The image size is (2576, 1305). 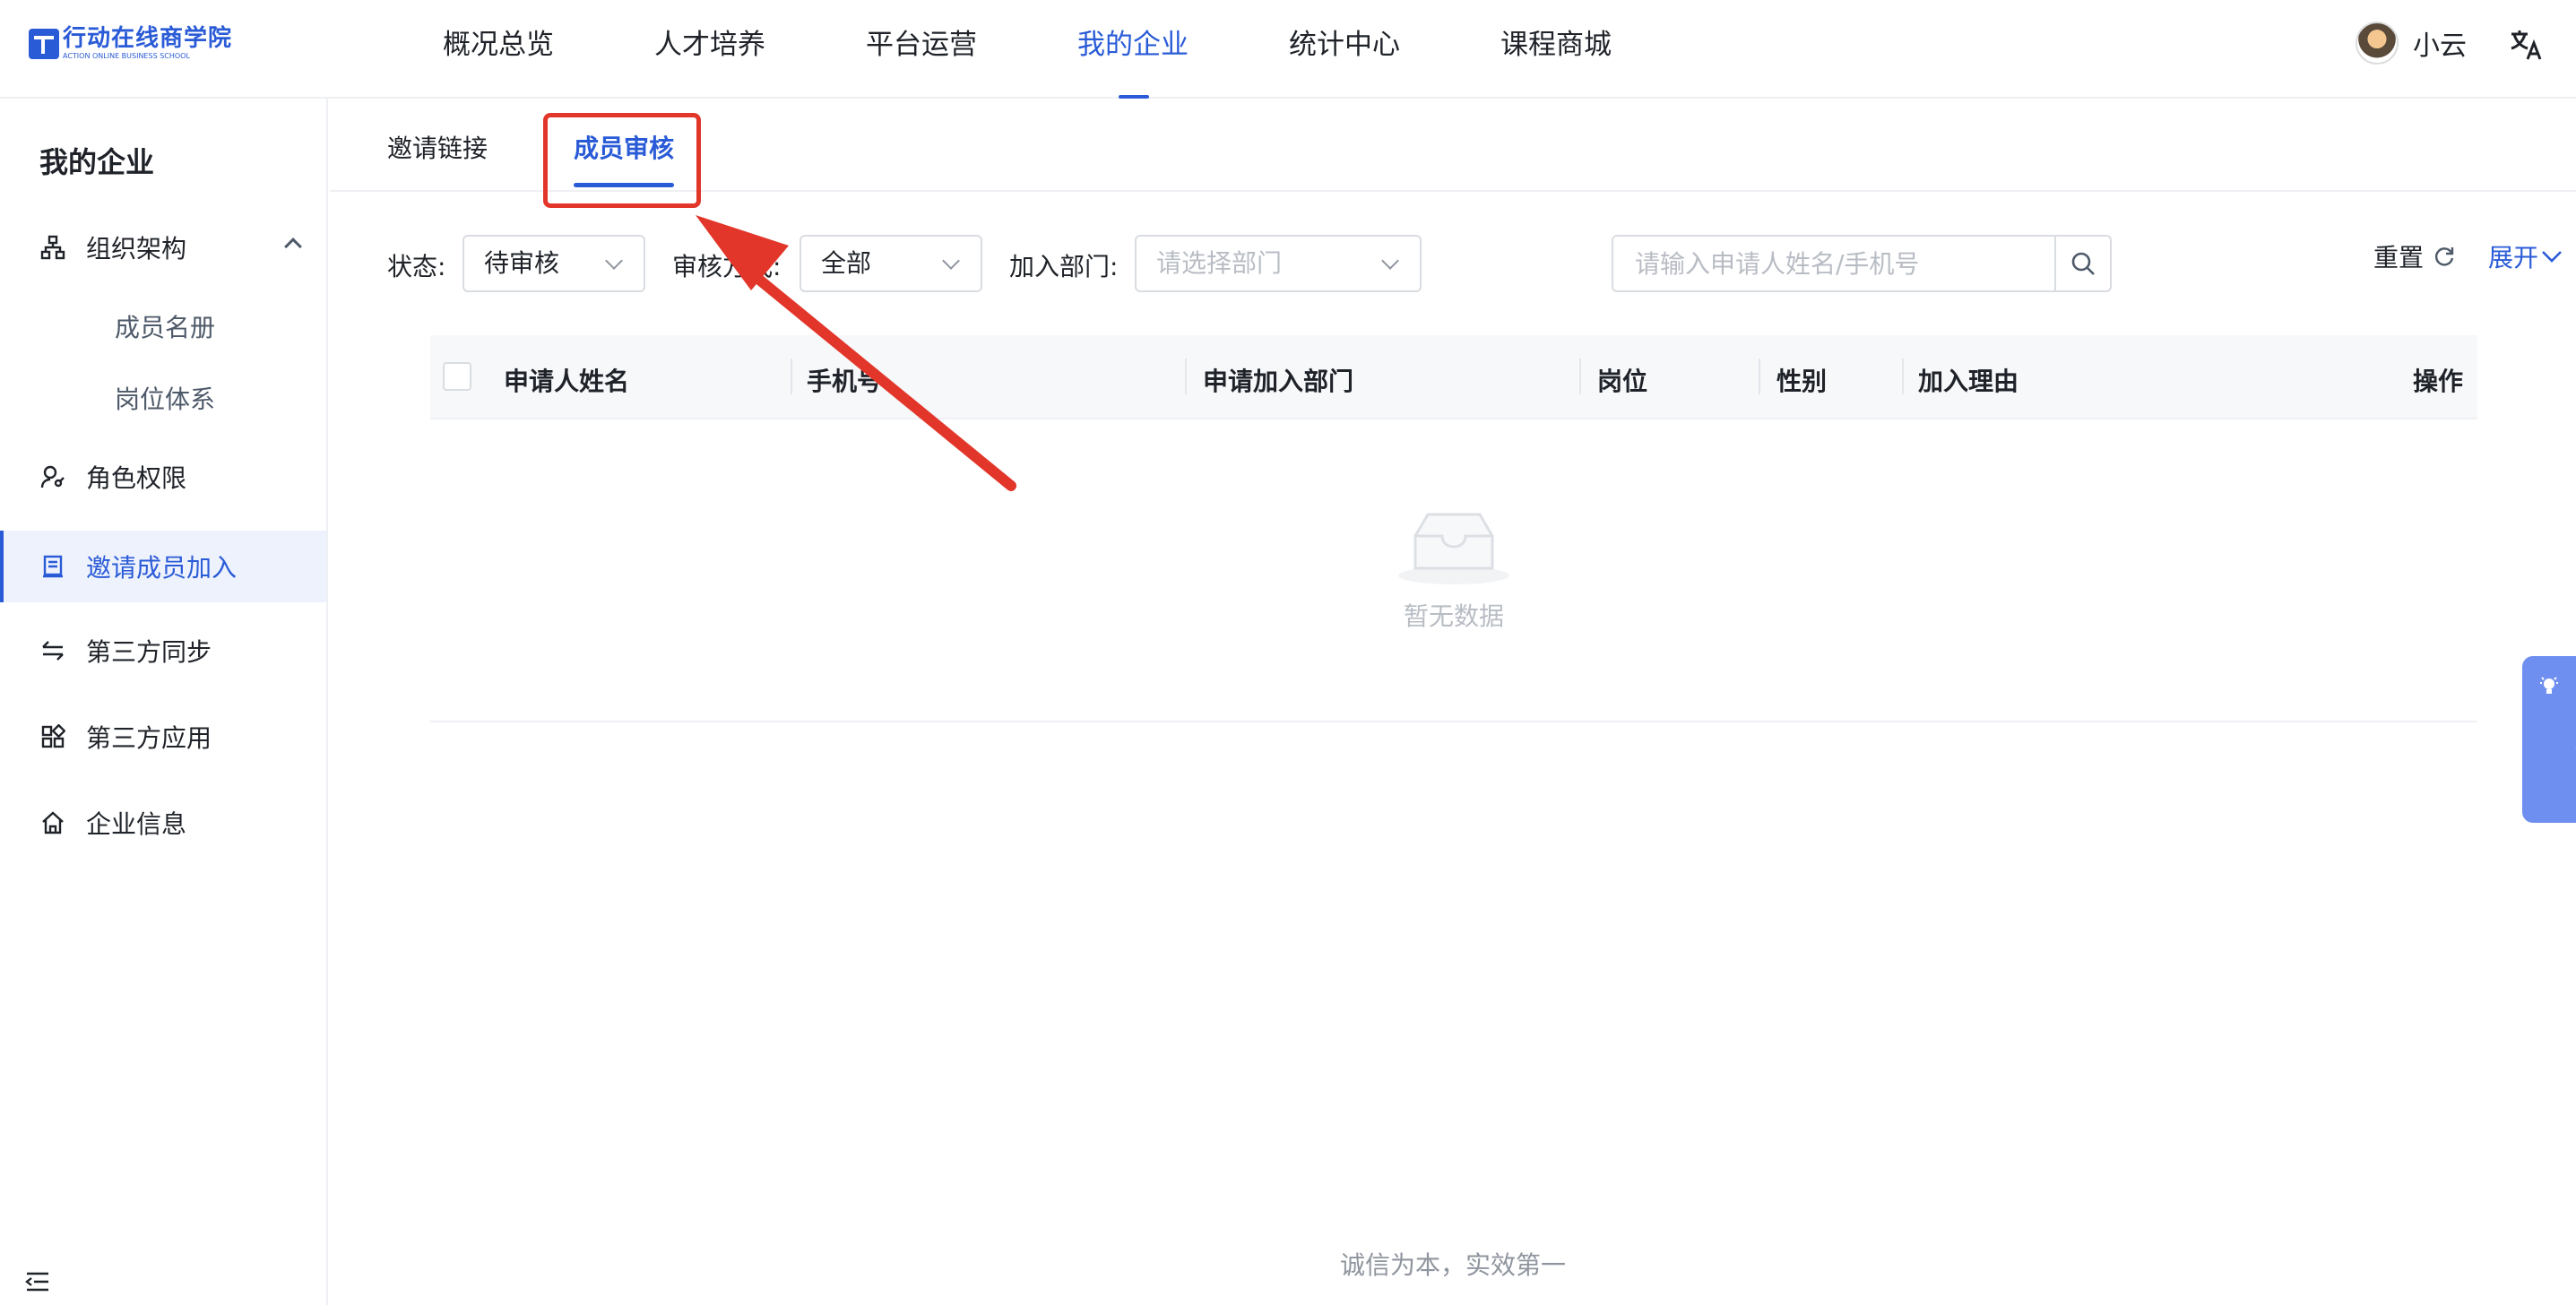 I want to click on lightbulb-icon, so click(x=2549, y=685).